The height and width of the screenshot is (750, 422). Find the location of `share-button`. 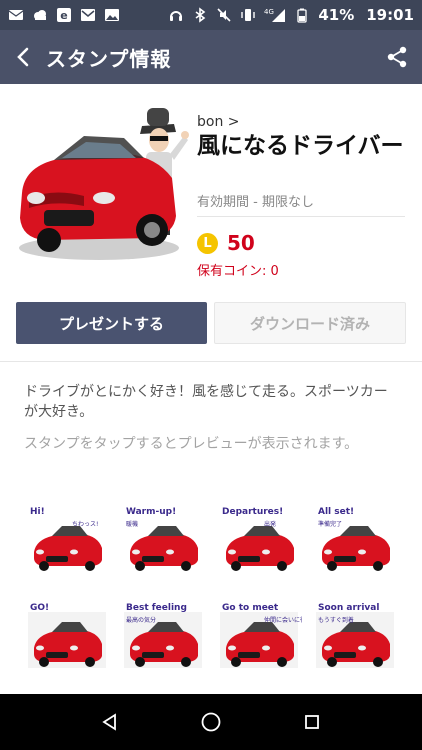

share-button is located at coordinates (397, 57).